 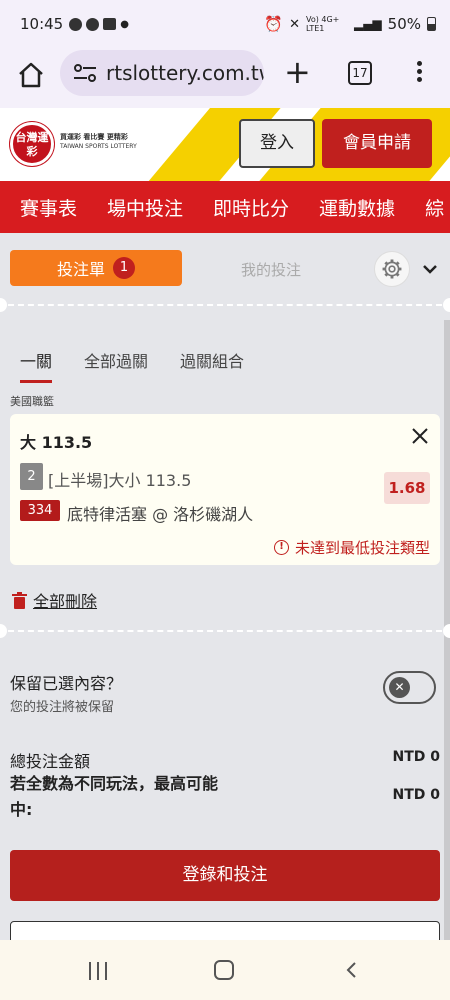 What do you see at coordinates (434, 207) in the screenshot?
I see `nav-item-more: 綜` at bounding box center [434, 207].